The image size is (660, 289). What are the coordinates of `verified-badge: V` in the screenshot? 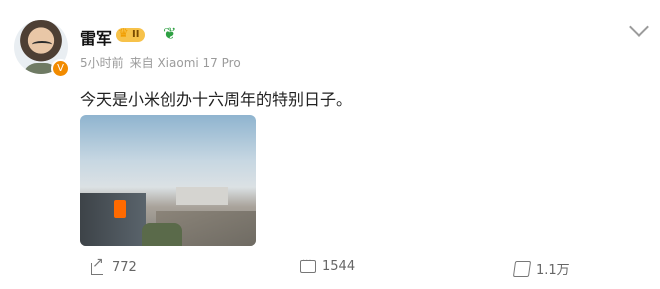 It's located at (60, 68).